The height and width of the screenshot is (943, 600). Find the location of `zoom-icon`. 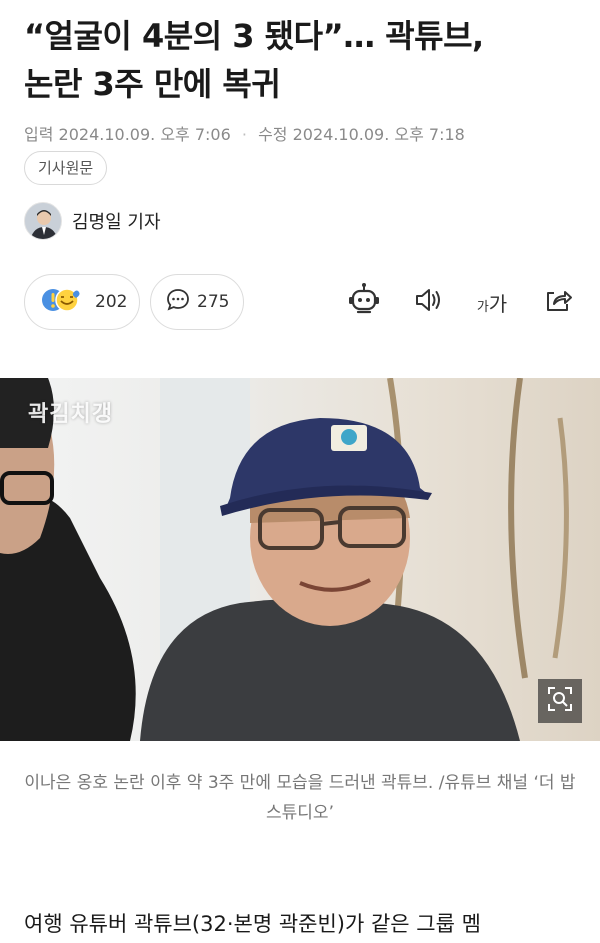

zoom-icon is located at coordinates (560, 701).